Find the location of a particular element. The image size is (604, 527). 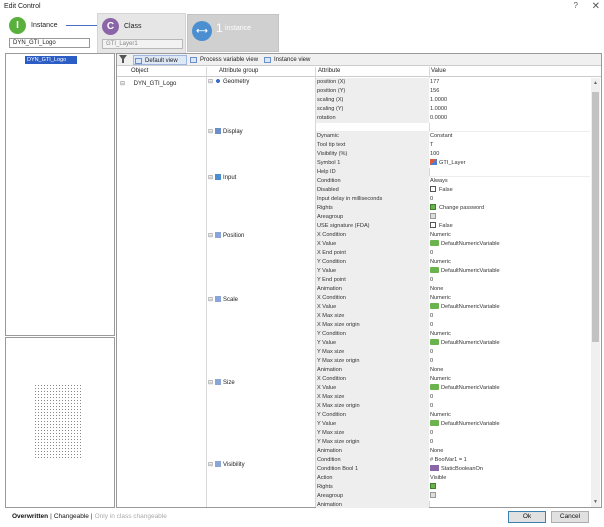

attribute-row: Visibility (%) 100 is located at coordinates (453, 154).